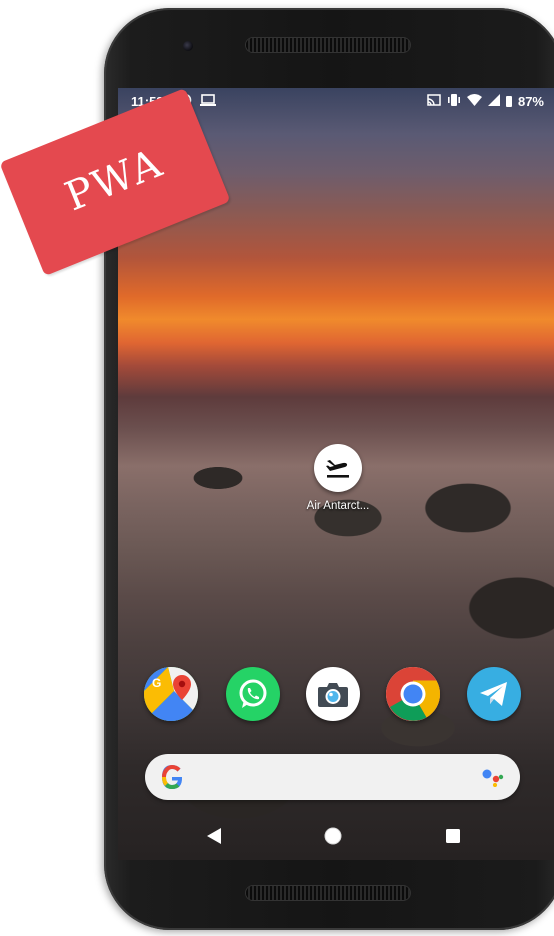 The height and width of the screenshot is (936, 554). What do you see at coordinates (413, 694) in the screenshot?
I see `chrome-icon` at bounding box center [413, 694].